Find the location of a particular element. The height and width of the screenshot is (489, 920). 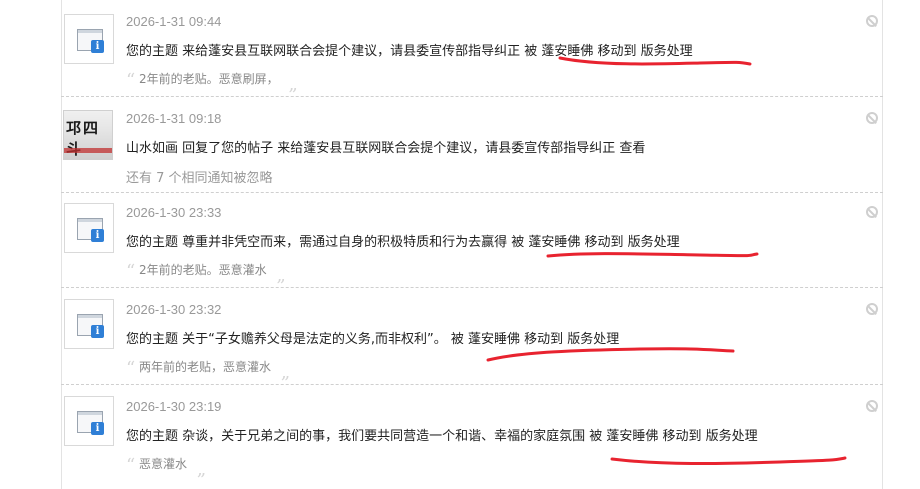

note-text: 2年前的老贴。恶意刷屏， is located at coordinates (209, 79).